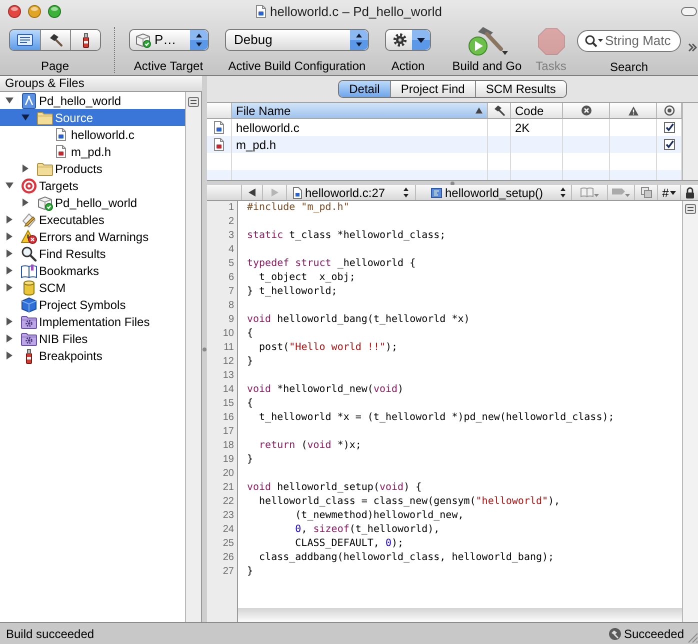 This screenshot has width=698, height=644. Describe the element at coordinates (92, 185) in the screenshot. I see `tree-item: Targets` at that location.